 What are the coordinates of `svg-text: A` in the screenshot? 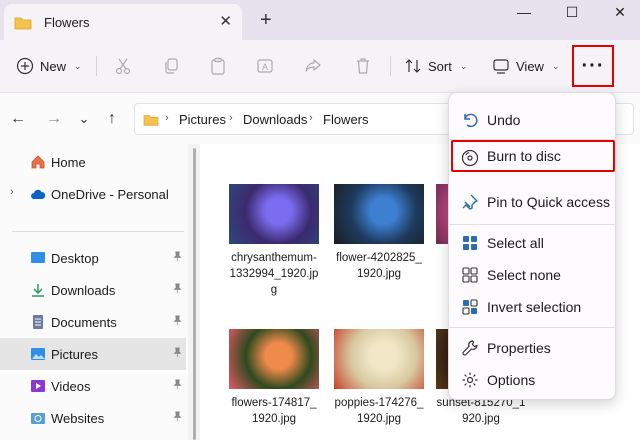 It's located at (265, 67).